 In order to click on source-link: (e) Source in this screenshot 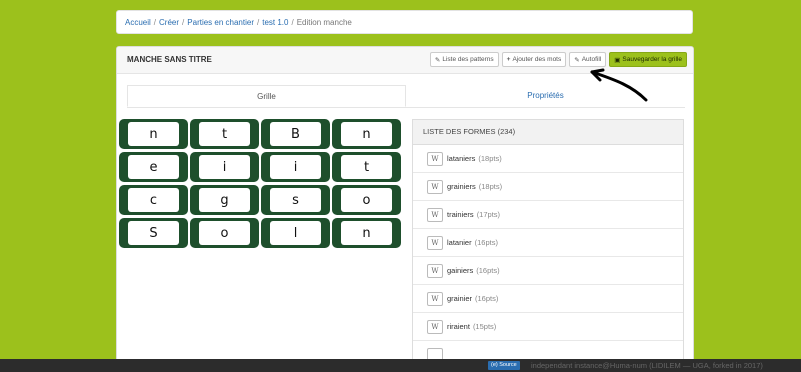, I will do `click(504, 365)`.